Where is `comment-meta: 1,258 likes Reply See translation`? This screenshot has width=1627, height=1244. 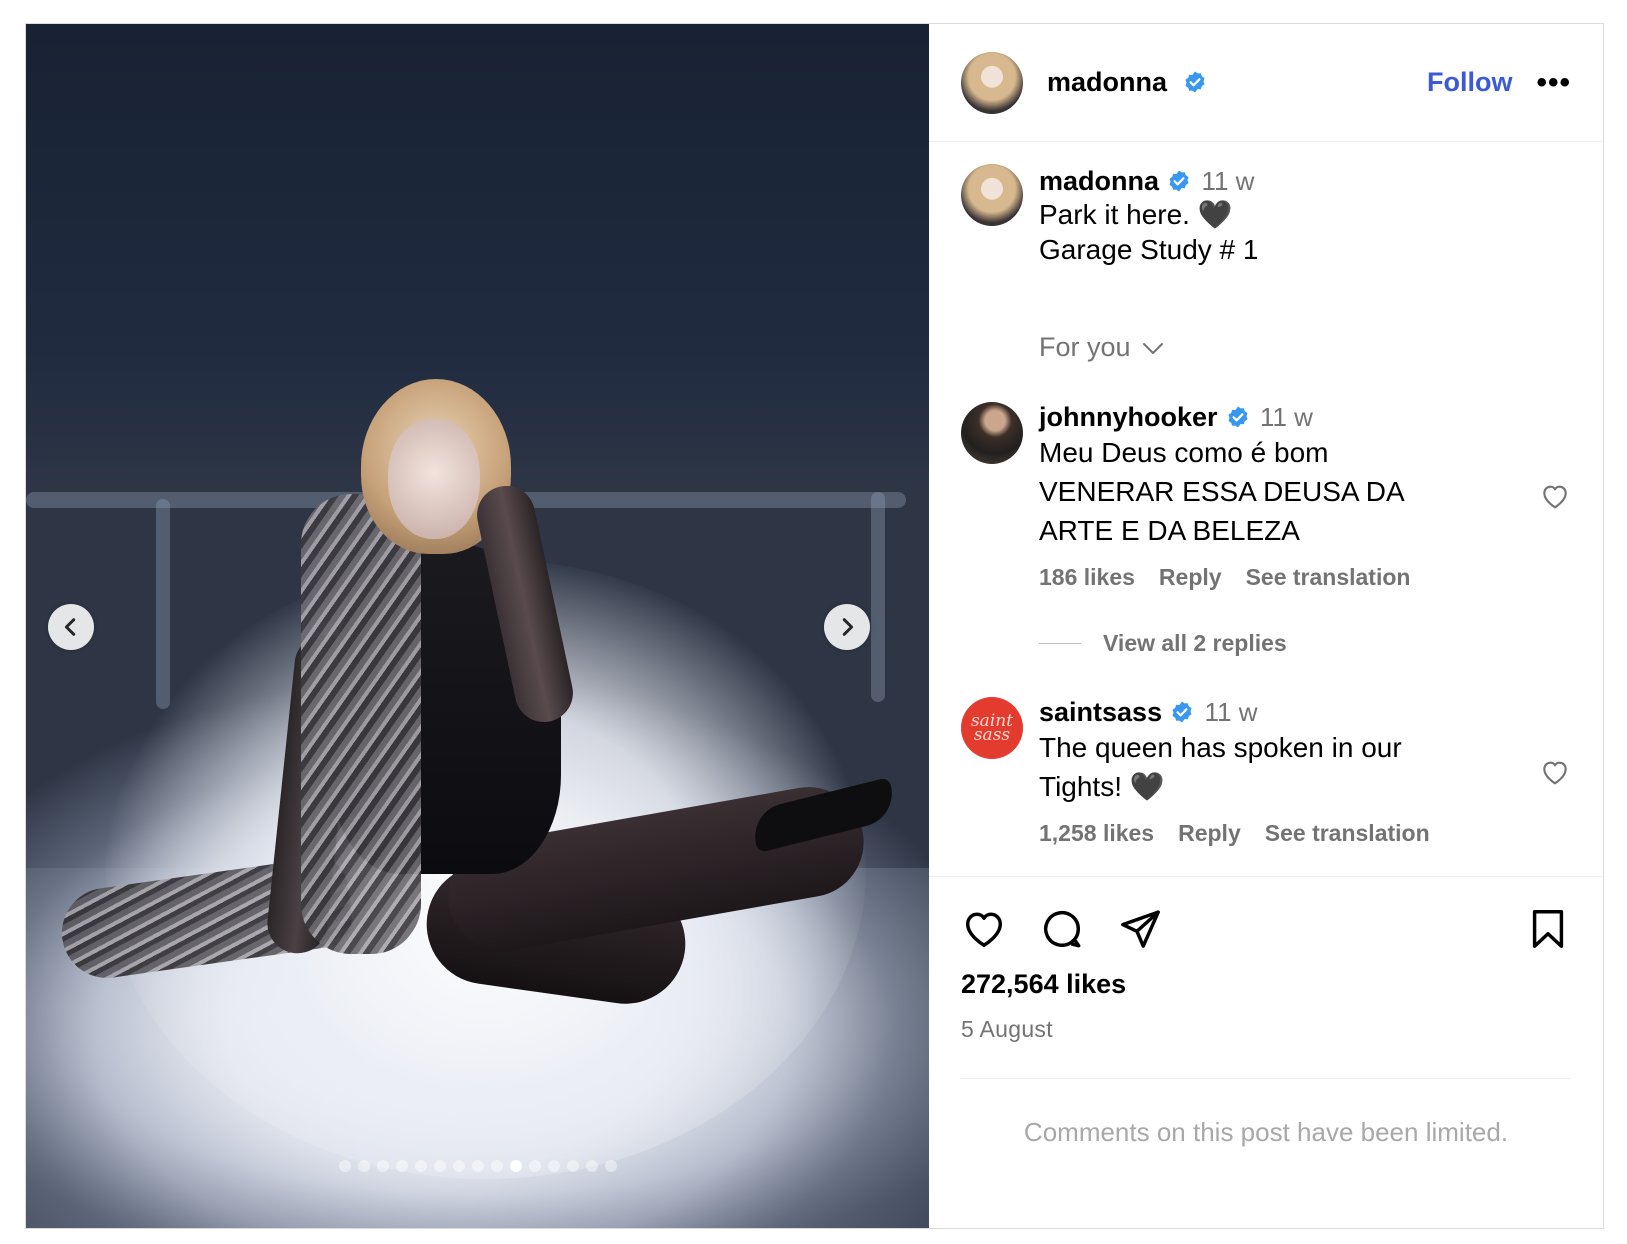
comment-meta: 1,258 likes Reply See translation is located at coordinates (1305, 833).